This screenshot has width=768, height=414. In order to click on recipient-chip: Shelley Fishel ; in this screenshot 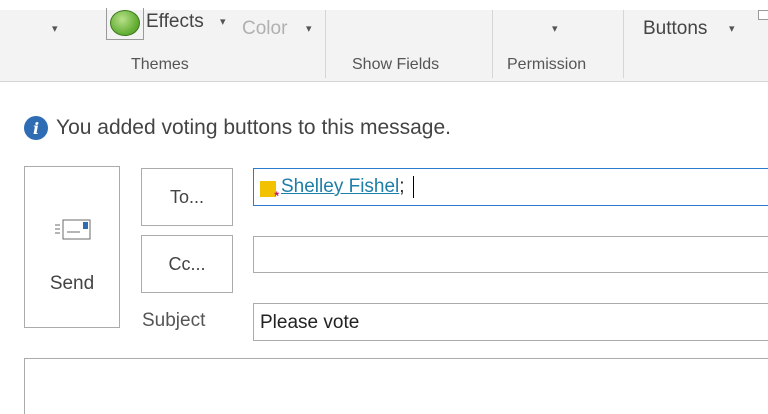, I will do `click(337, 189)`.